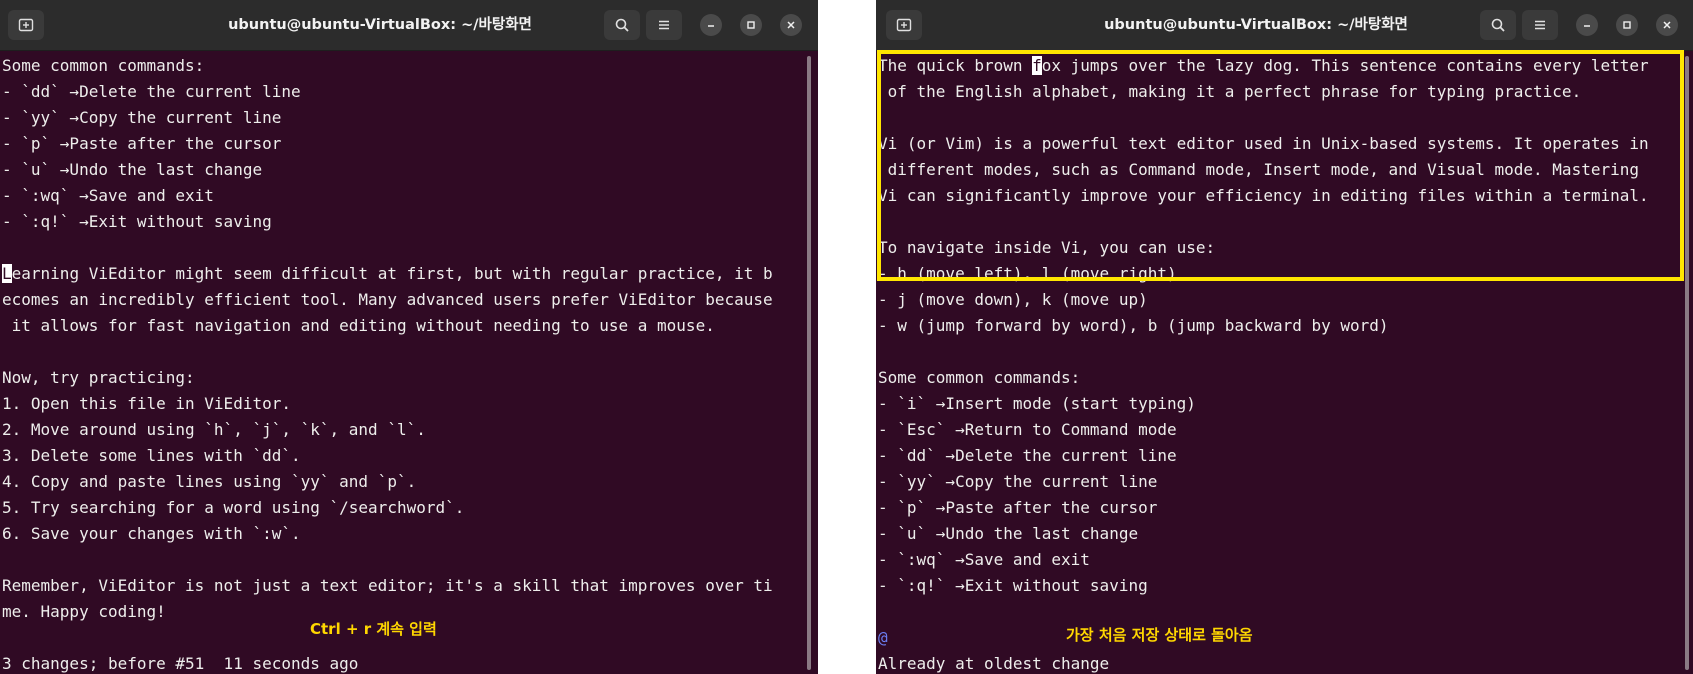 This screenshot has height=674, width=1693. I want to click on annotation-ctrl-r: Ctrl + r 계속 입력, so click(373, 629).